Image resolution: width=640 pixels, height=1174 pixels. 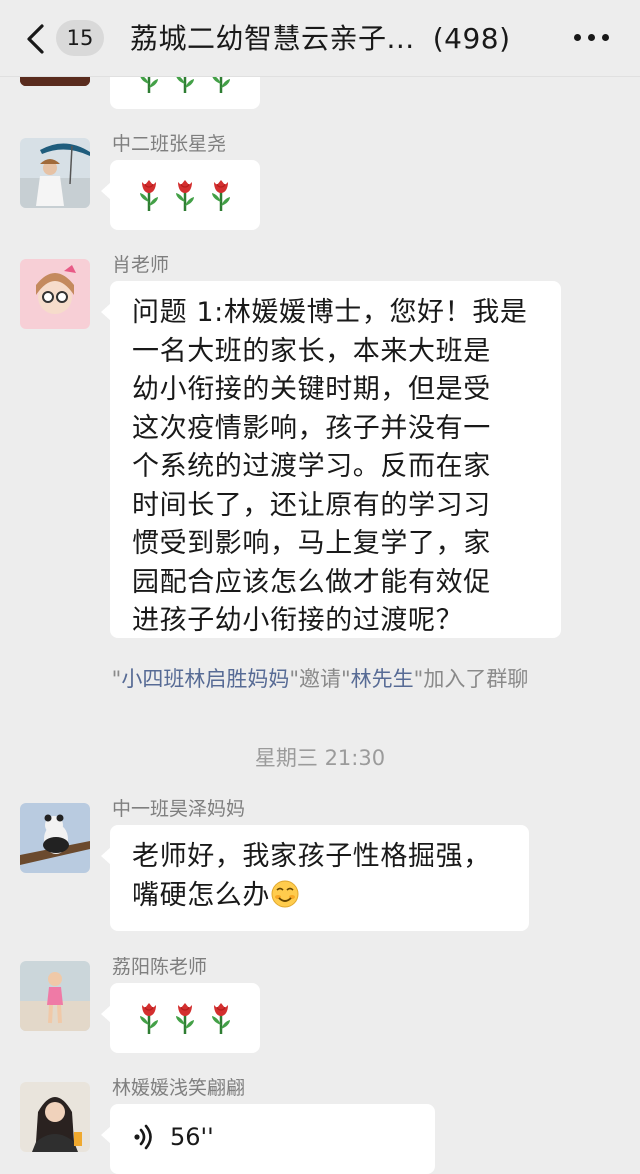 I want to click on message-text: 老师好，我家孩子性格掘强， 嘴硬怎么办, so click(x=311, y=876).